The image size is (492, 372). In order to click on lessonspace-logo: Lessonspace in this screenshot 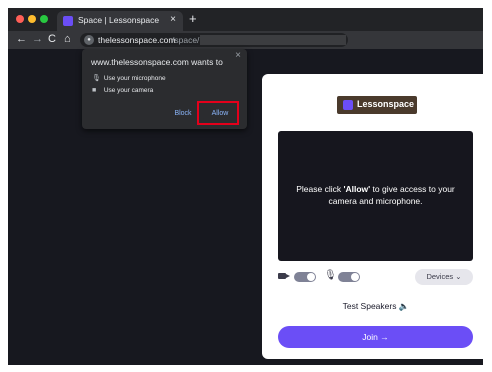, I will do `click(377, 105)`.